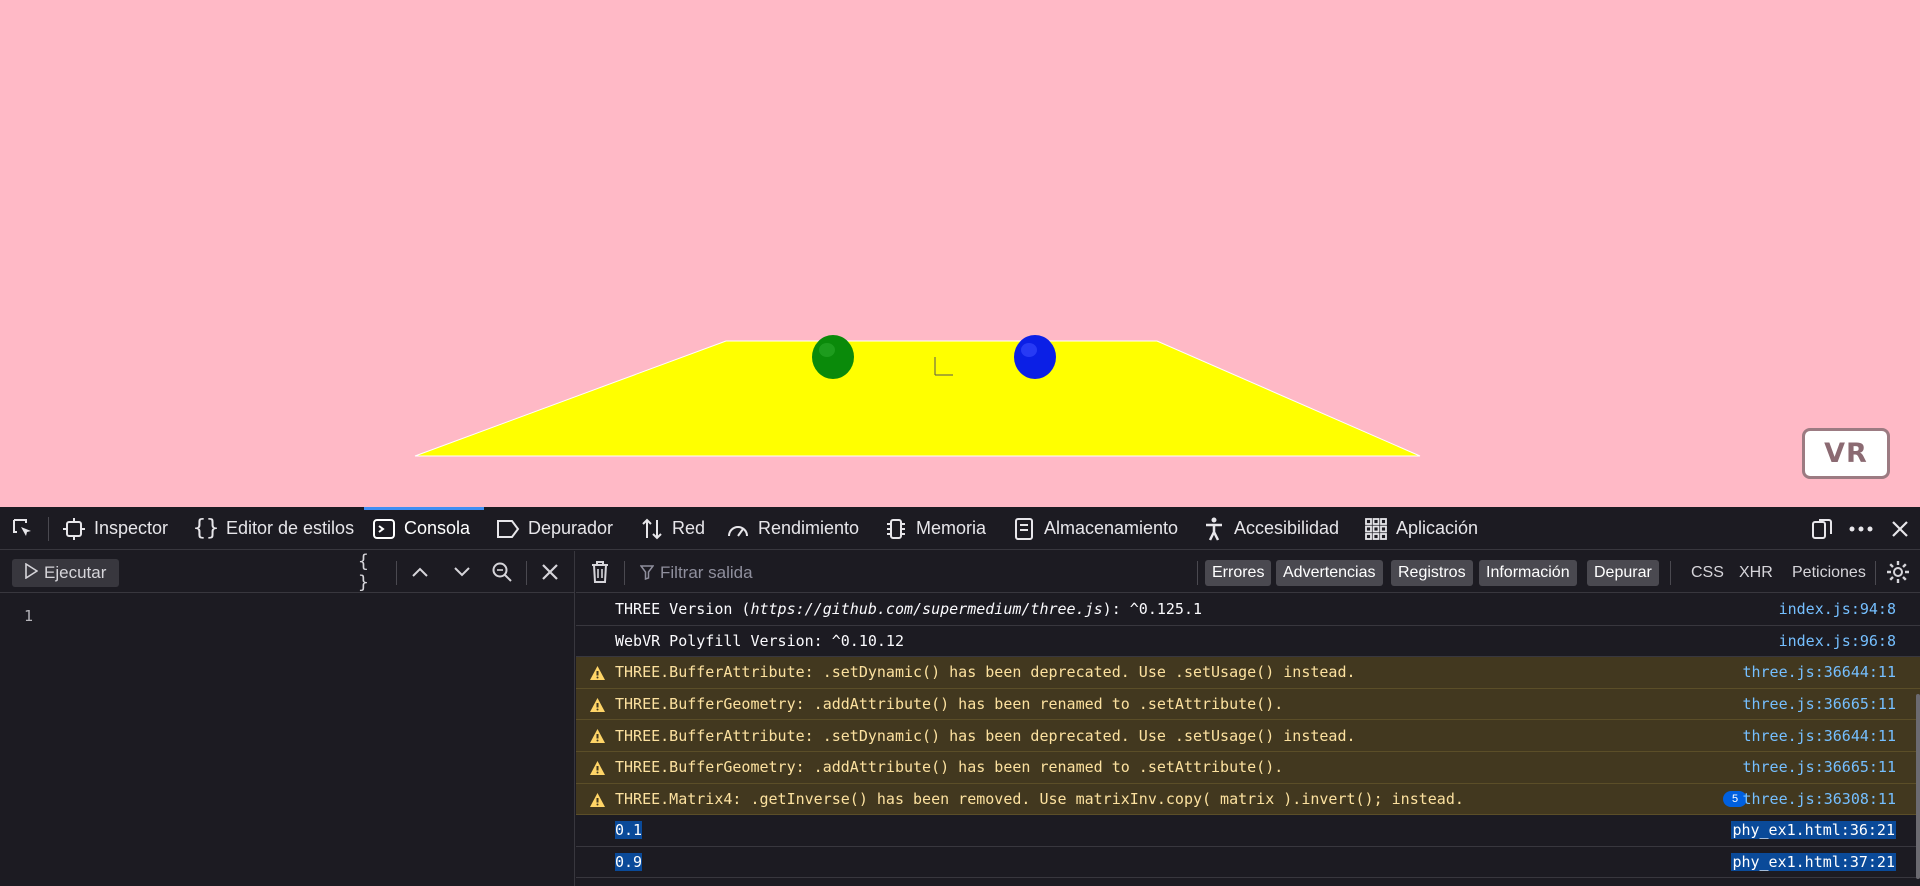  I want to click on message-source-link: phy_ex1.html:36:21, so click(1813, 830).